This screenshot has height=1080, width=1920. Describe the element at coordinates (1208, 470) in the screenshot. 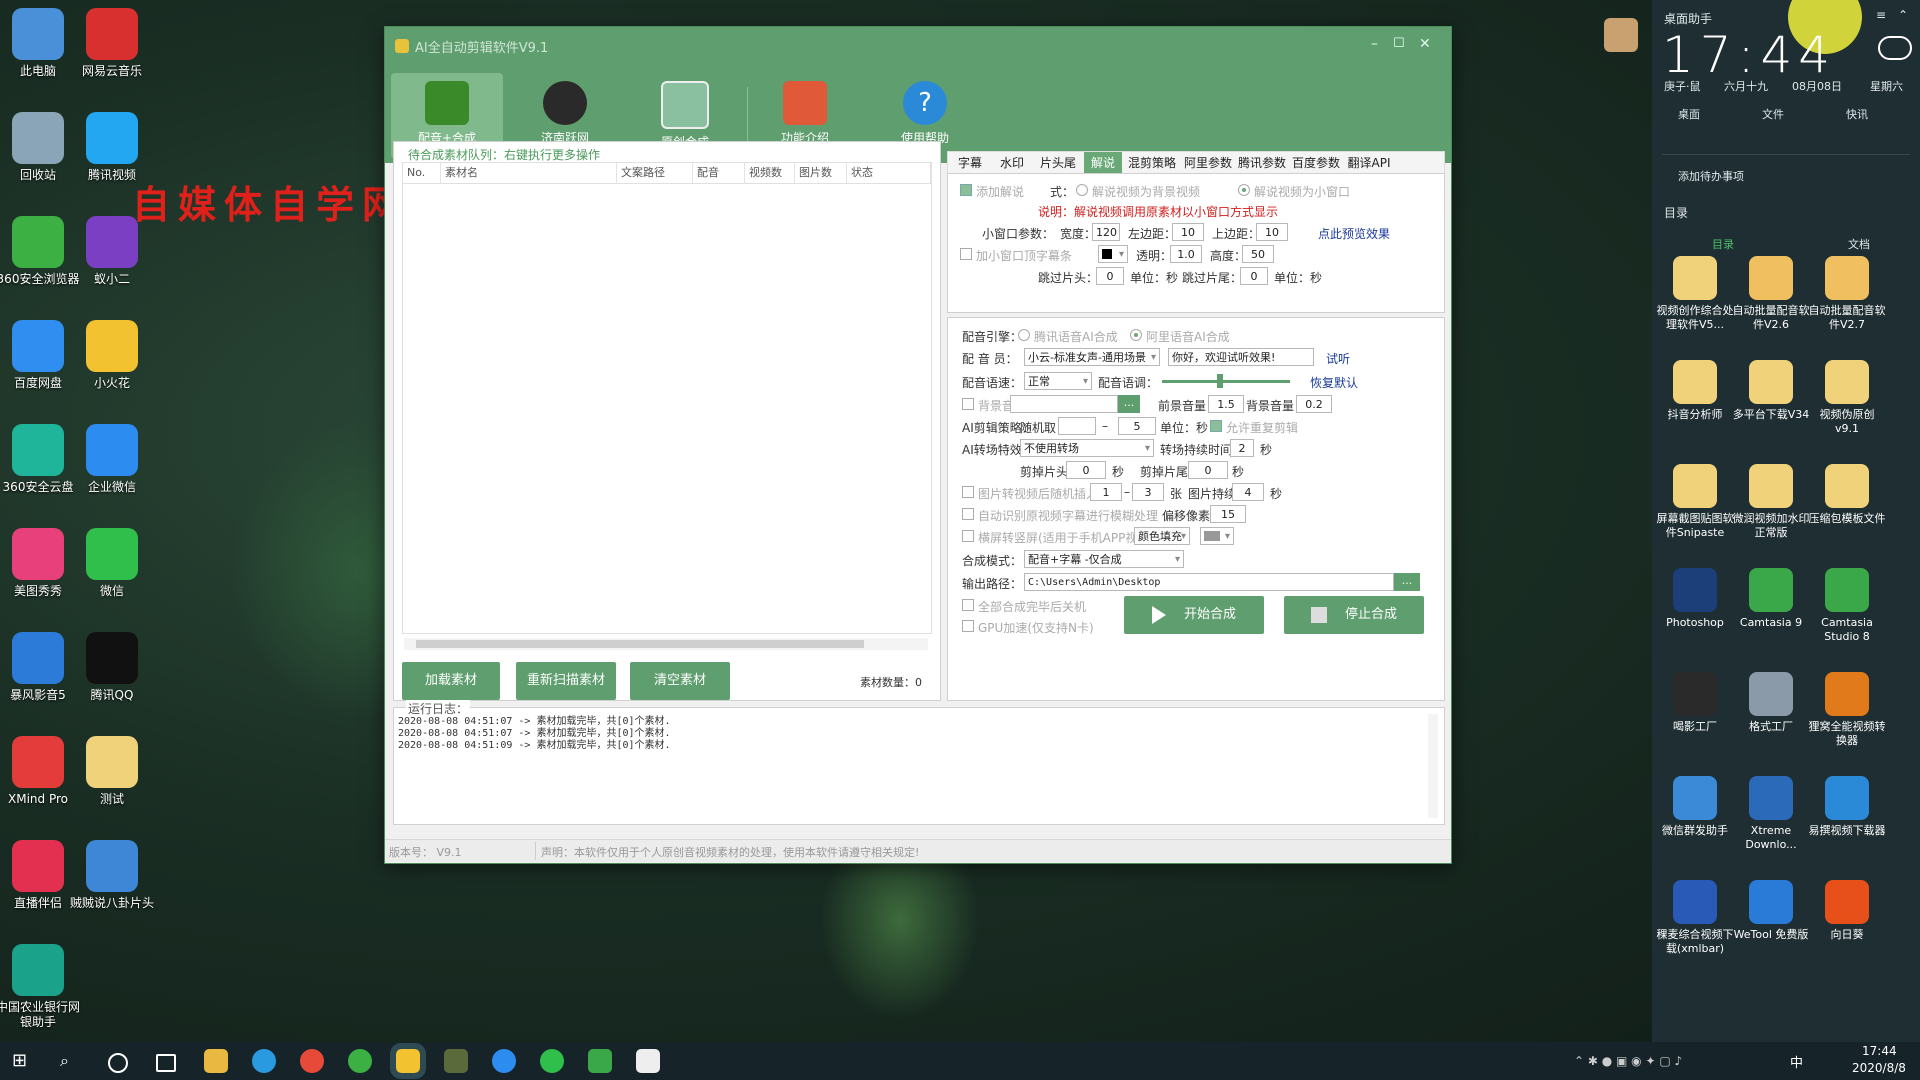

I see `cut-tail-input: 0` at that location.